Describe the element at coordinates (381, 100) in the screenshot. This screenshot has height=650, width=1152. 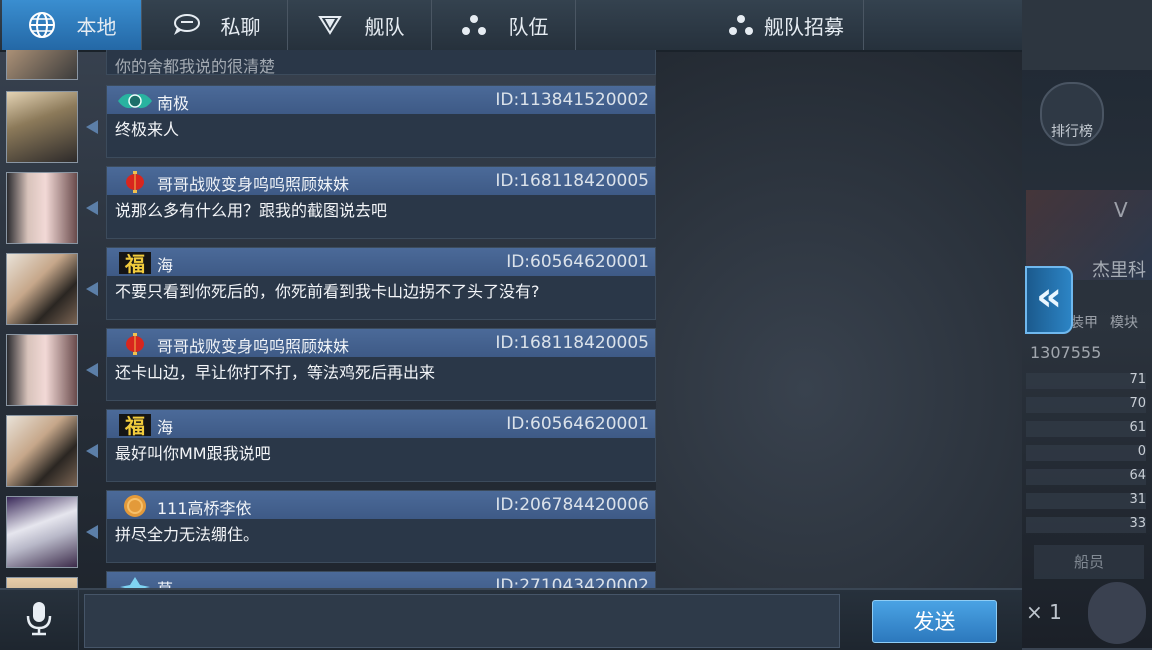
I see `message-header: 南极 ID:113841520002` at that location.